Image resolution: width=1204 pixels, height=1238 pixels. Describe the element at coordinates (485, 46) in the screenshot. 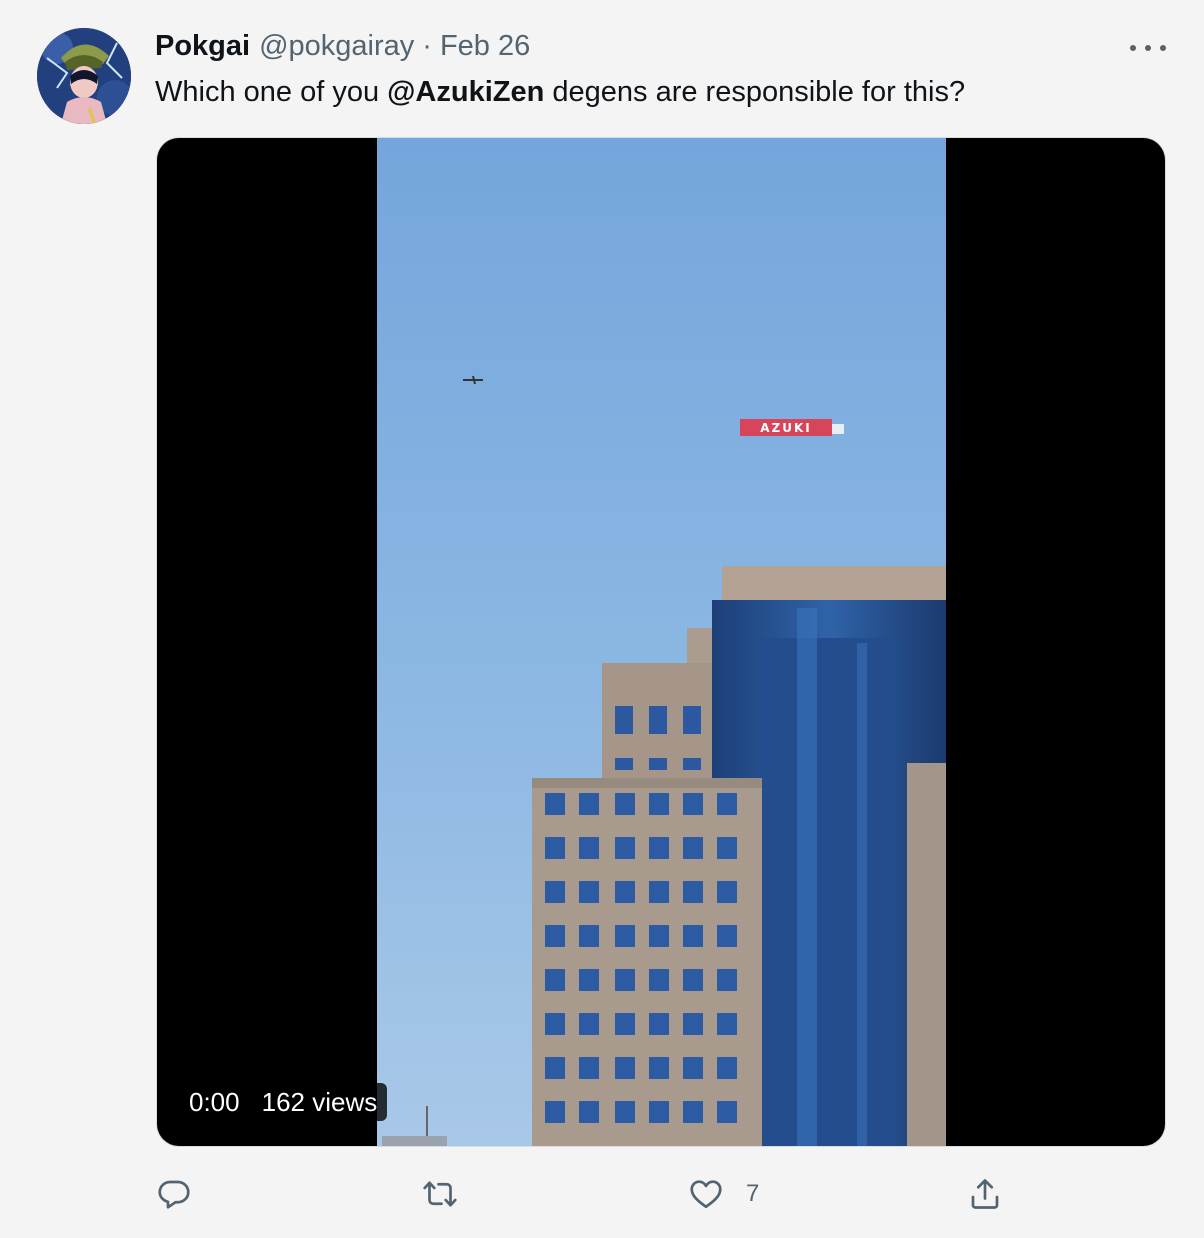

I see `tweet-date: Feb 26` at that location.